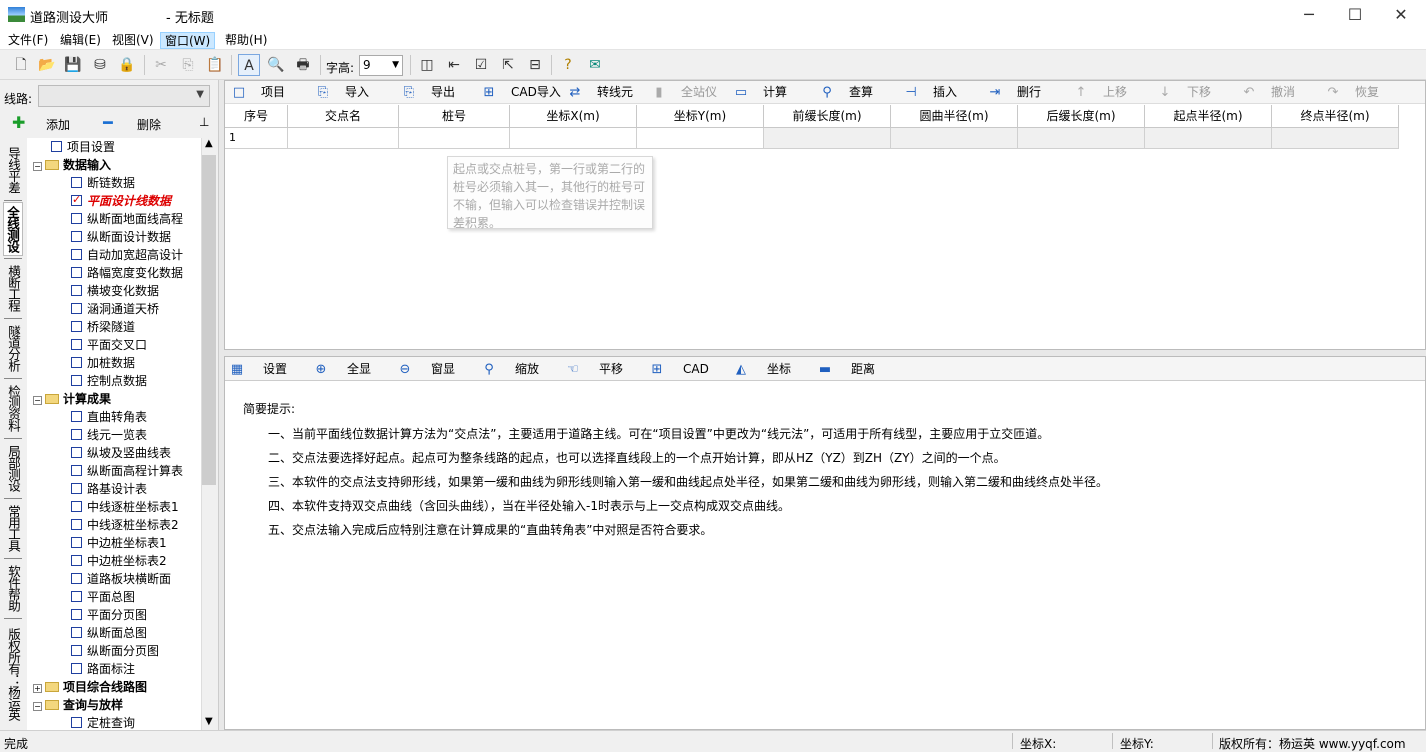  Describe the element at coordinates (454, 65) in the screenshot. I see `layout-left-icon: ⇤` at that location.